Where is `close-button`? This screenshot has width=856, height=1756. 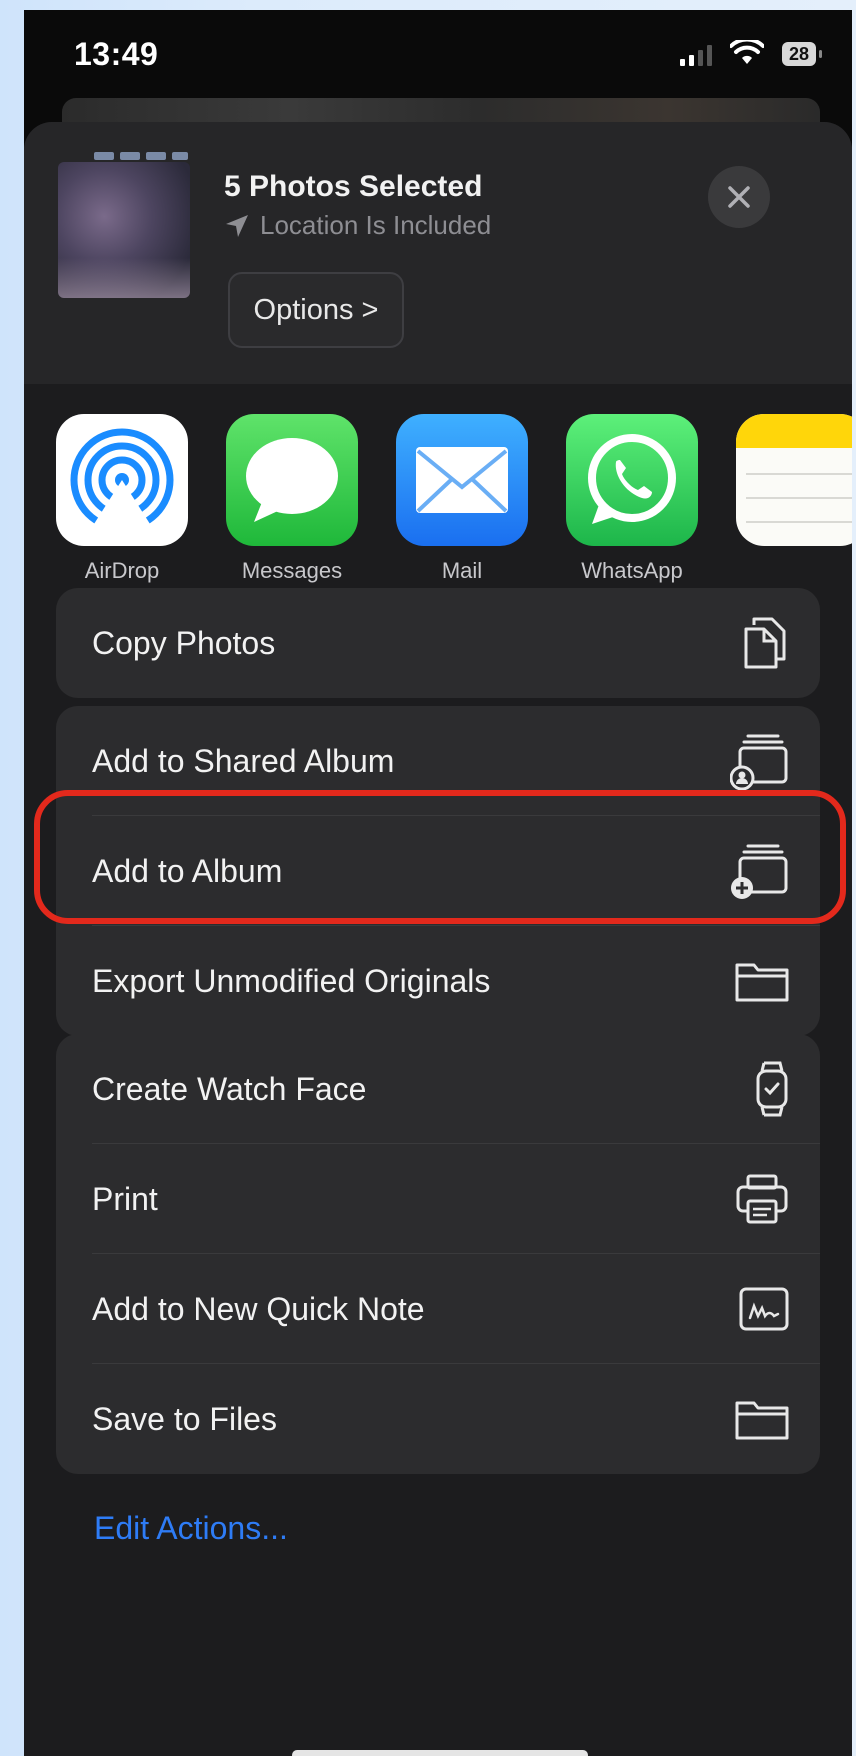 close-button is located at coordinates (739, 197).